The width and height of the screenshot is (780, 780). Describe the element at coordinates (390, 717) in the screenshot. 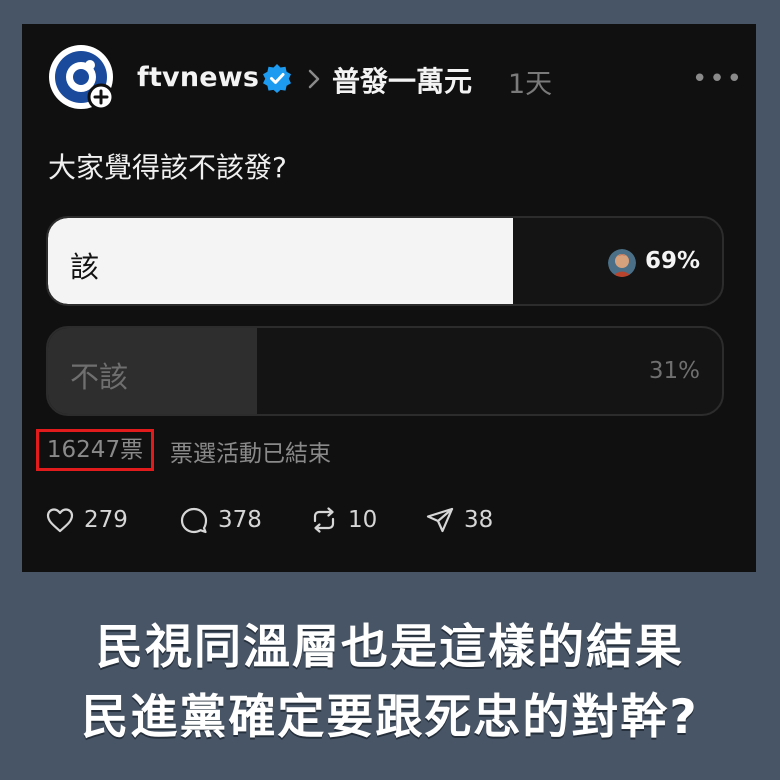

I see `headline-line-2: 民進黨確定要跟死忠的對幹?` at that location.